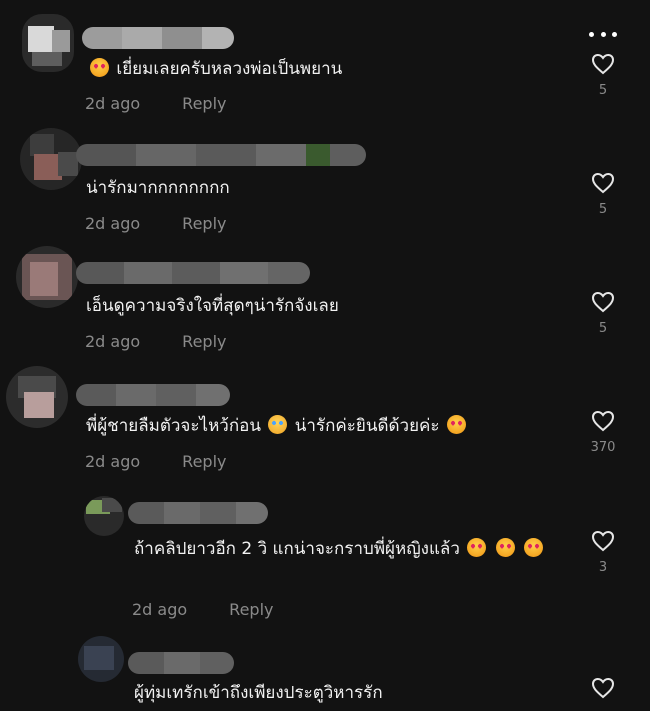  Describe the element at coordinates (258, 693) in the screenshot. I see `comment-text: ผู้ทุ่มเทรักเข้าถึงเพียงประตูวิหารรัก` at that location.